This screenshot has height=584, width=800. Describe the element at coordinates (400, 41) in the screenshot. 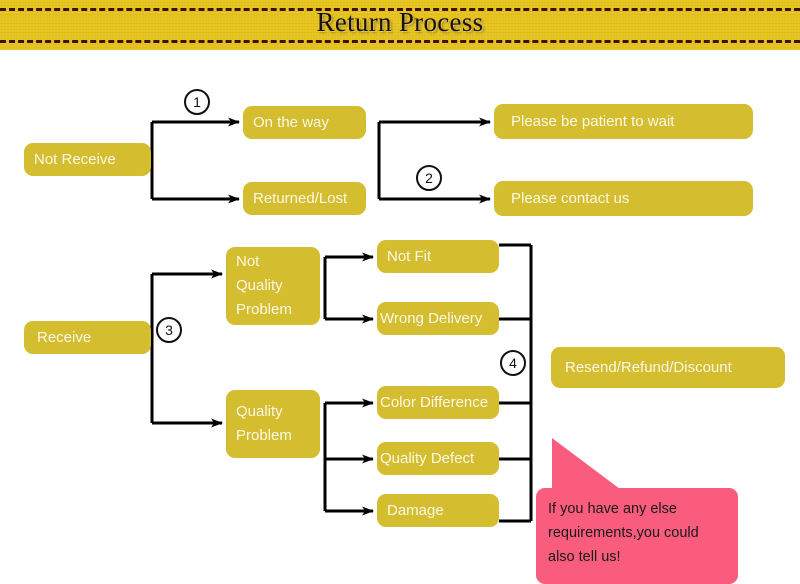

I see `banner-dash-bottom` at that location.